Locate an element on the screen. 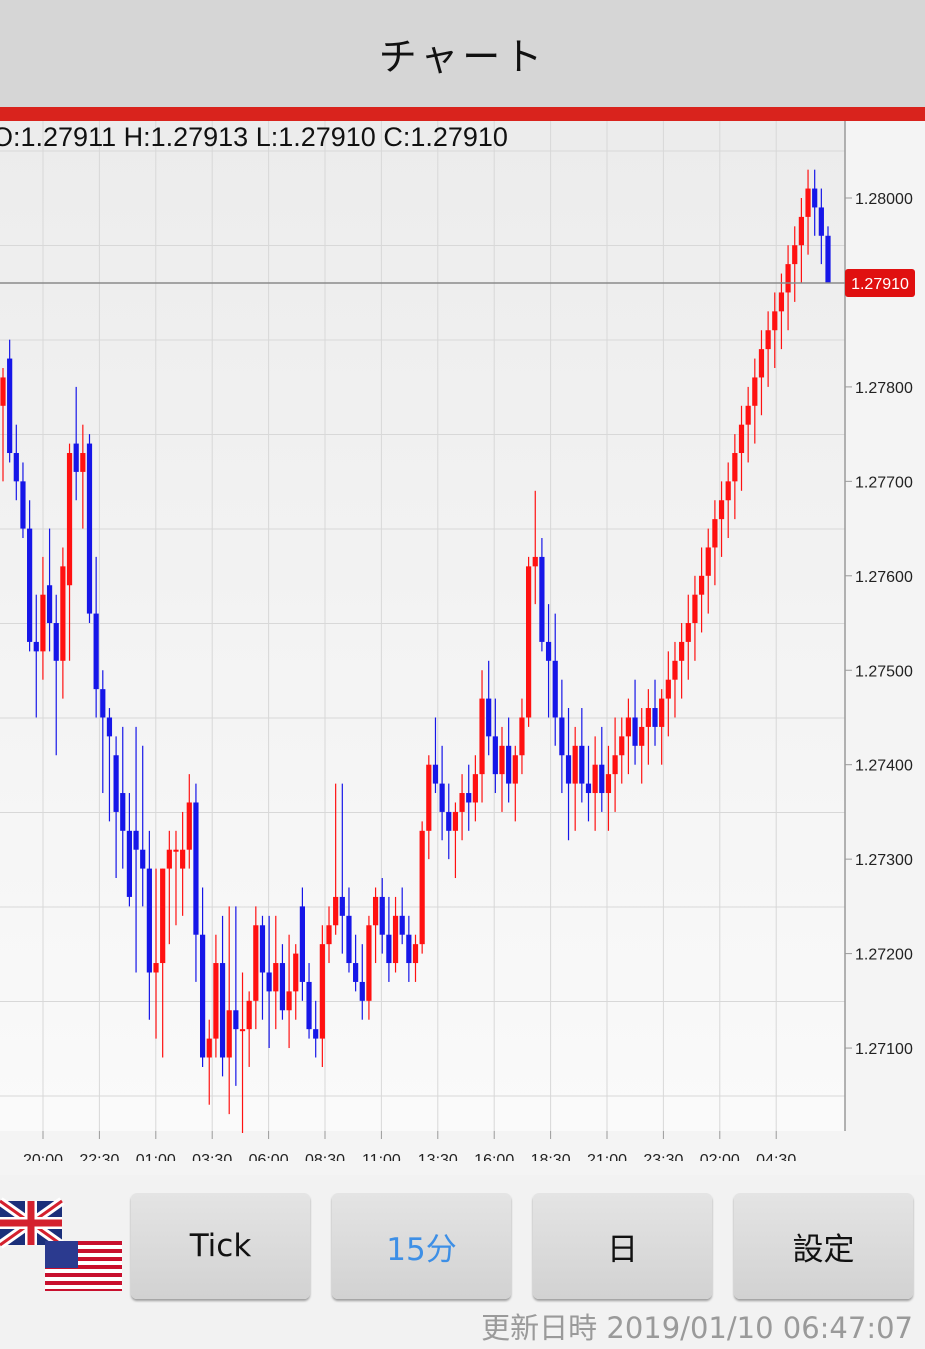 The height and width of the screenshot is (1349, 925). x-tick-label: 13:30 is located at coordinates (438, 1156).